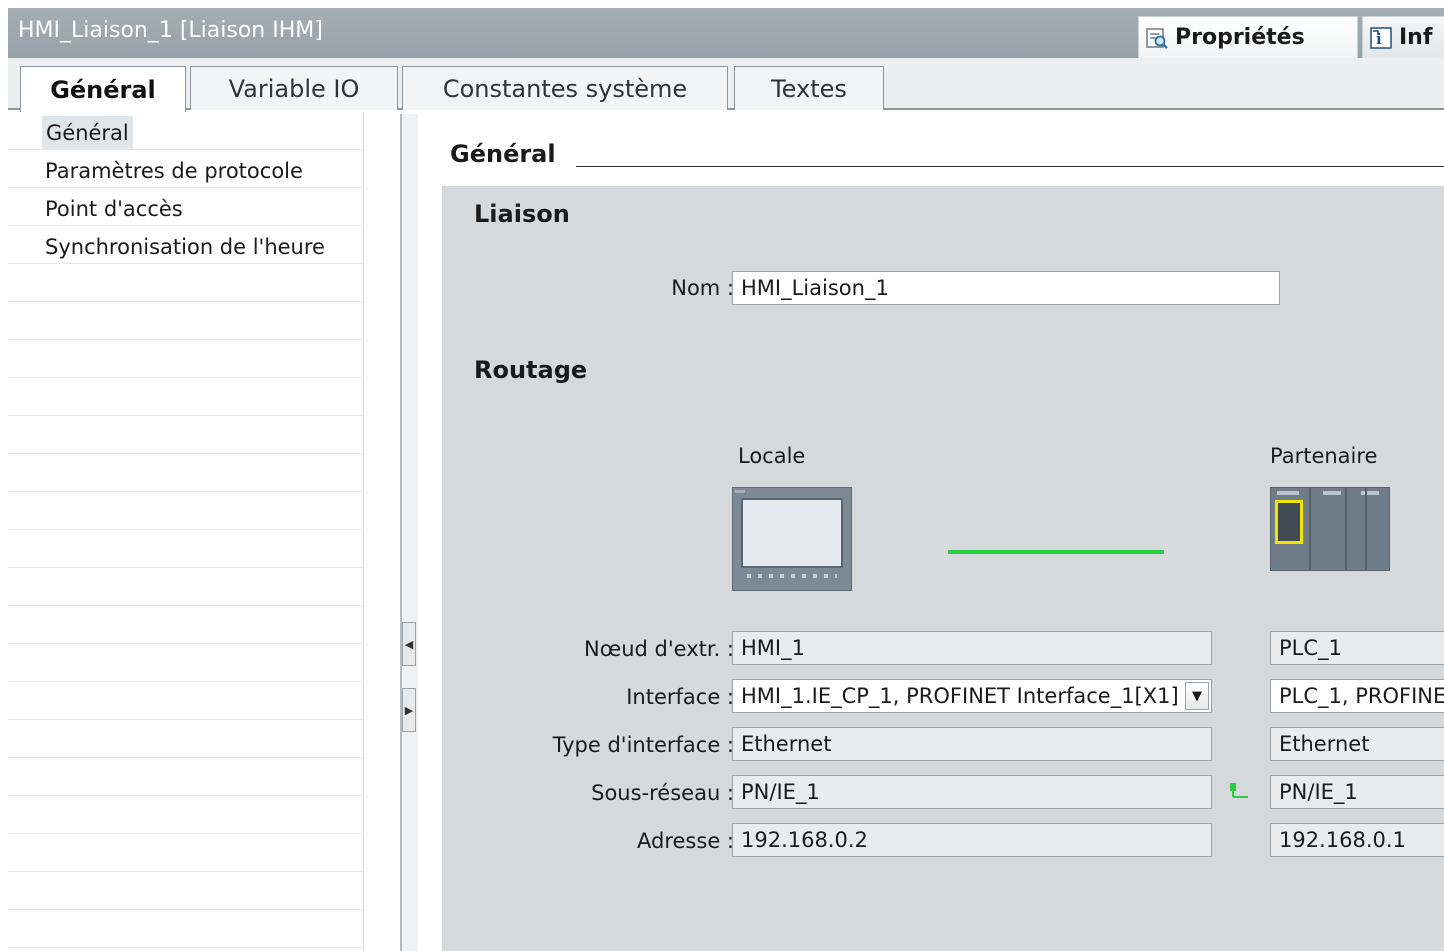 This screenshot has height=951, width=1444. Describe the element at coordinates (1157, 38) in the screenshot. I see `properties-icon` at that location.